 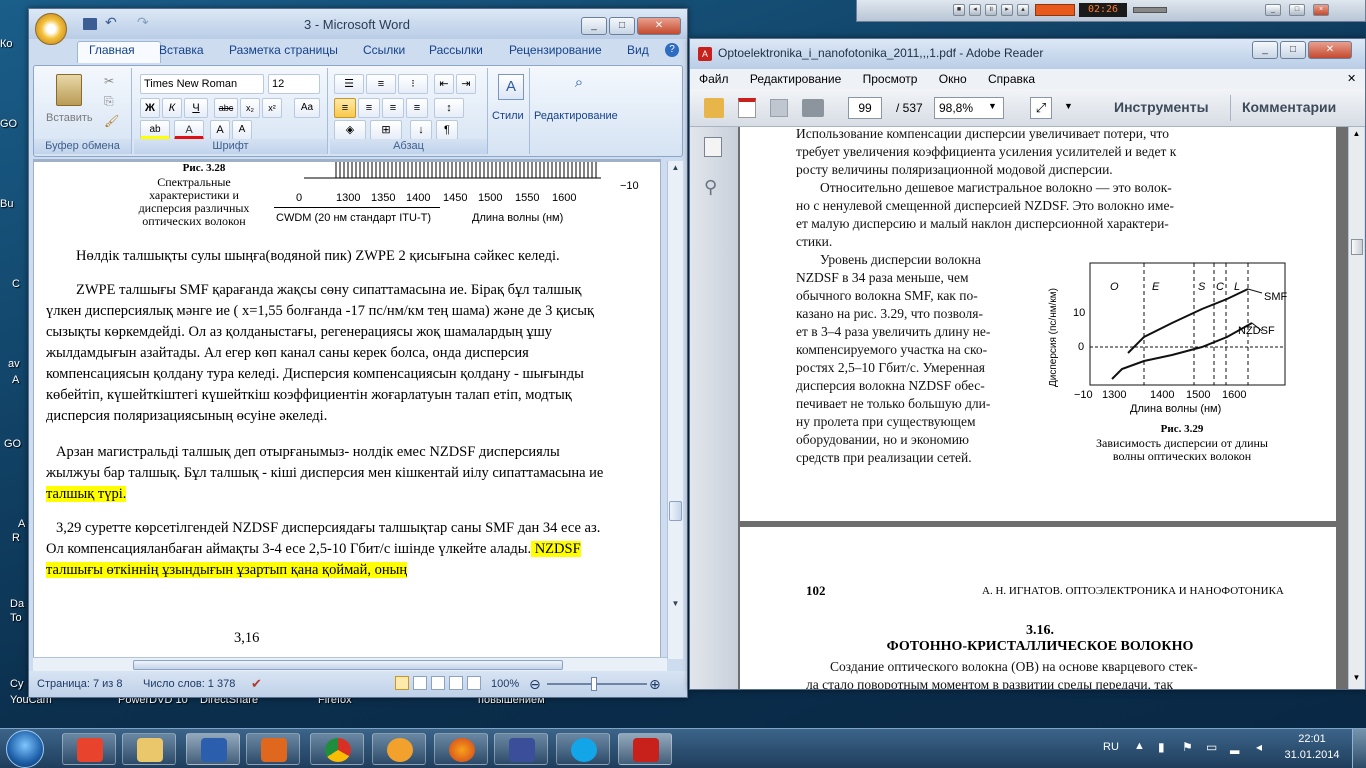 I want to click on status-zoom: 100%, so click(x=505, y=684).